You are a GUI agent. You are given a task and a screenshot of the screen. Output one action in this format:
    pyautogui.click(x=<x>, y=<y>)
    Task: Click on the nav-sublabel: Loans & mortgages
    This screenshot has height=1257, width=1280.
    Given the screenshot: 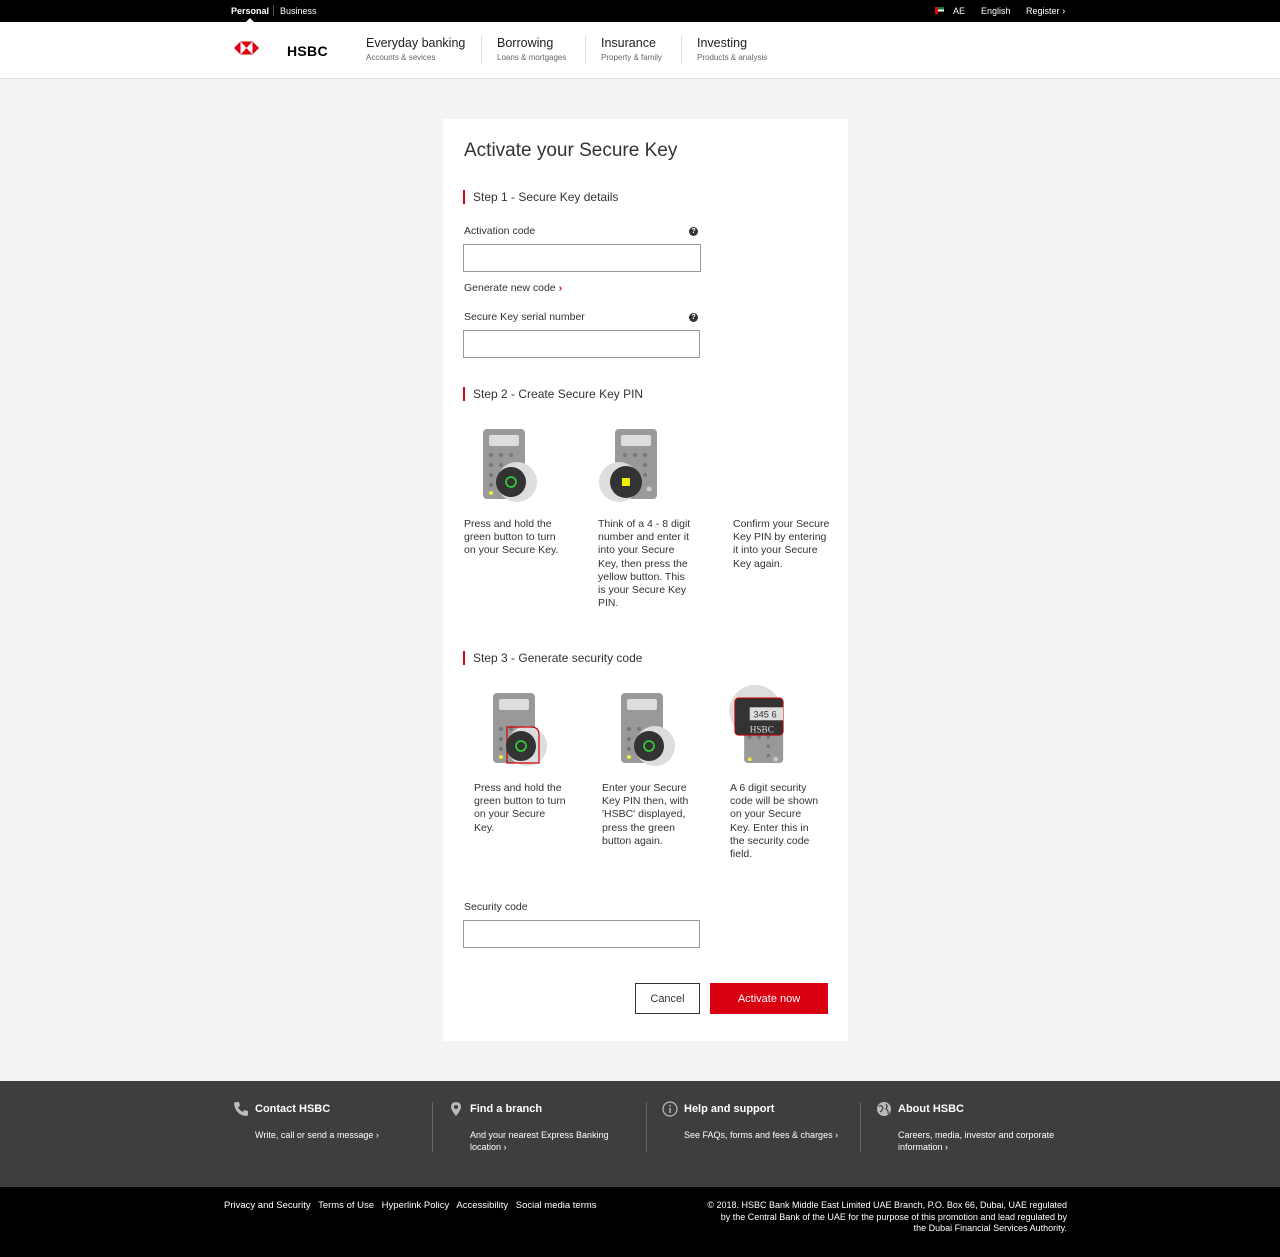 What is the action you would take?
    pyautogui.click(x=532, y=57)
    